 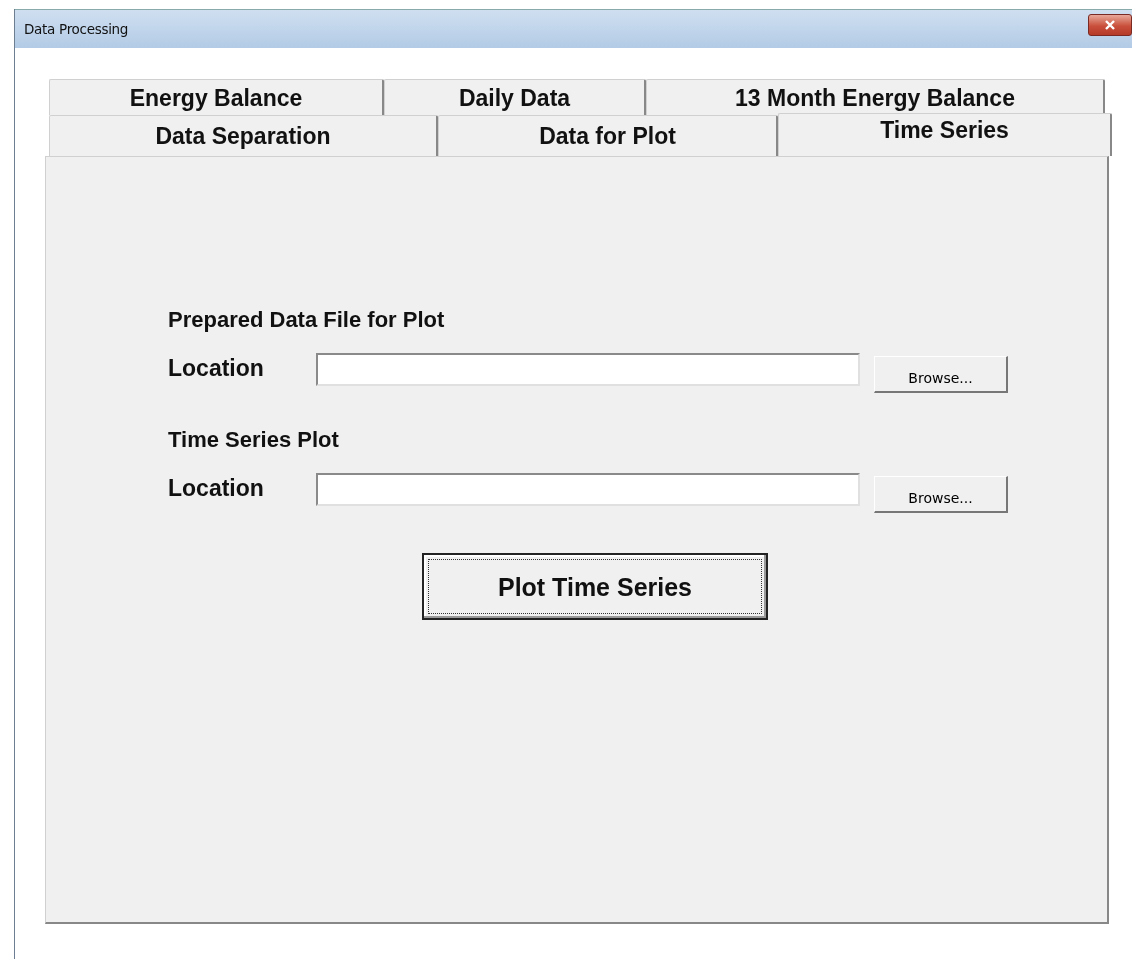 What do you see at coordinates (243, 135) in the screenshot?
I see `tab: Data Separation` at bounding box center [243, 135].